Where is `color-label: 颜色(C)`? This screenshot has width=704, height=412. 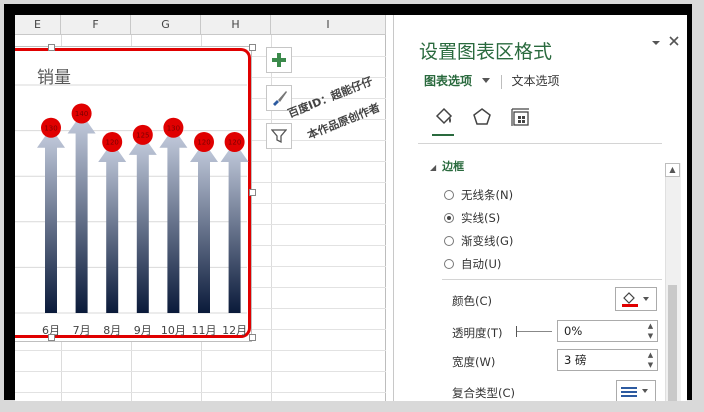
color-label: 颜色(C) is located at coordinates (472, 301).